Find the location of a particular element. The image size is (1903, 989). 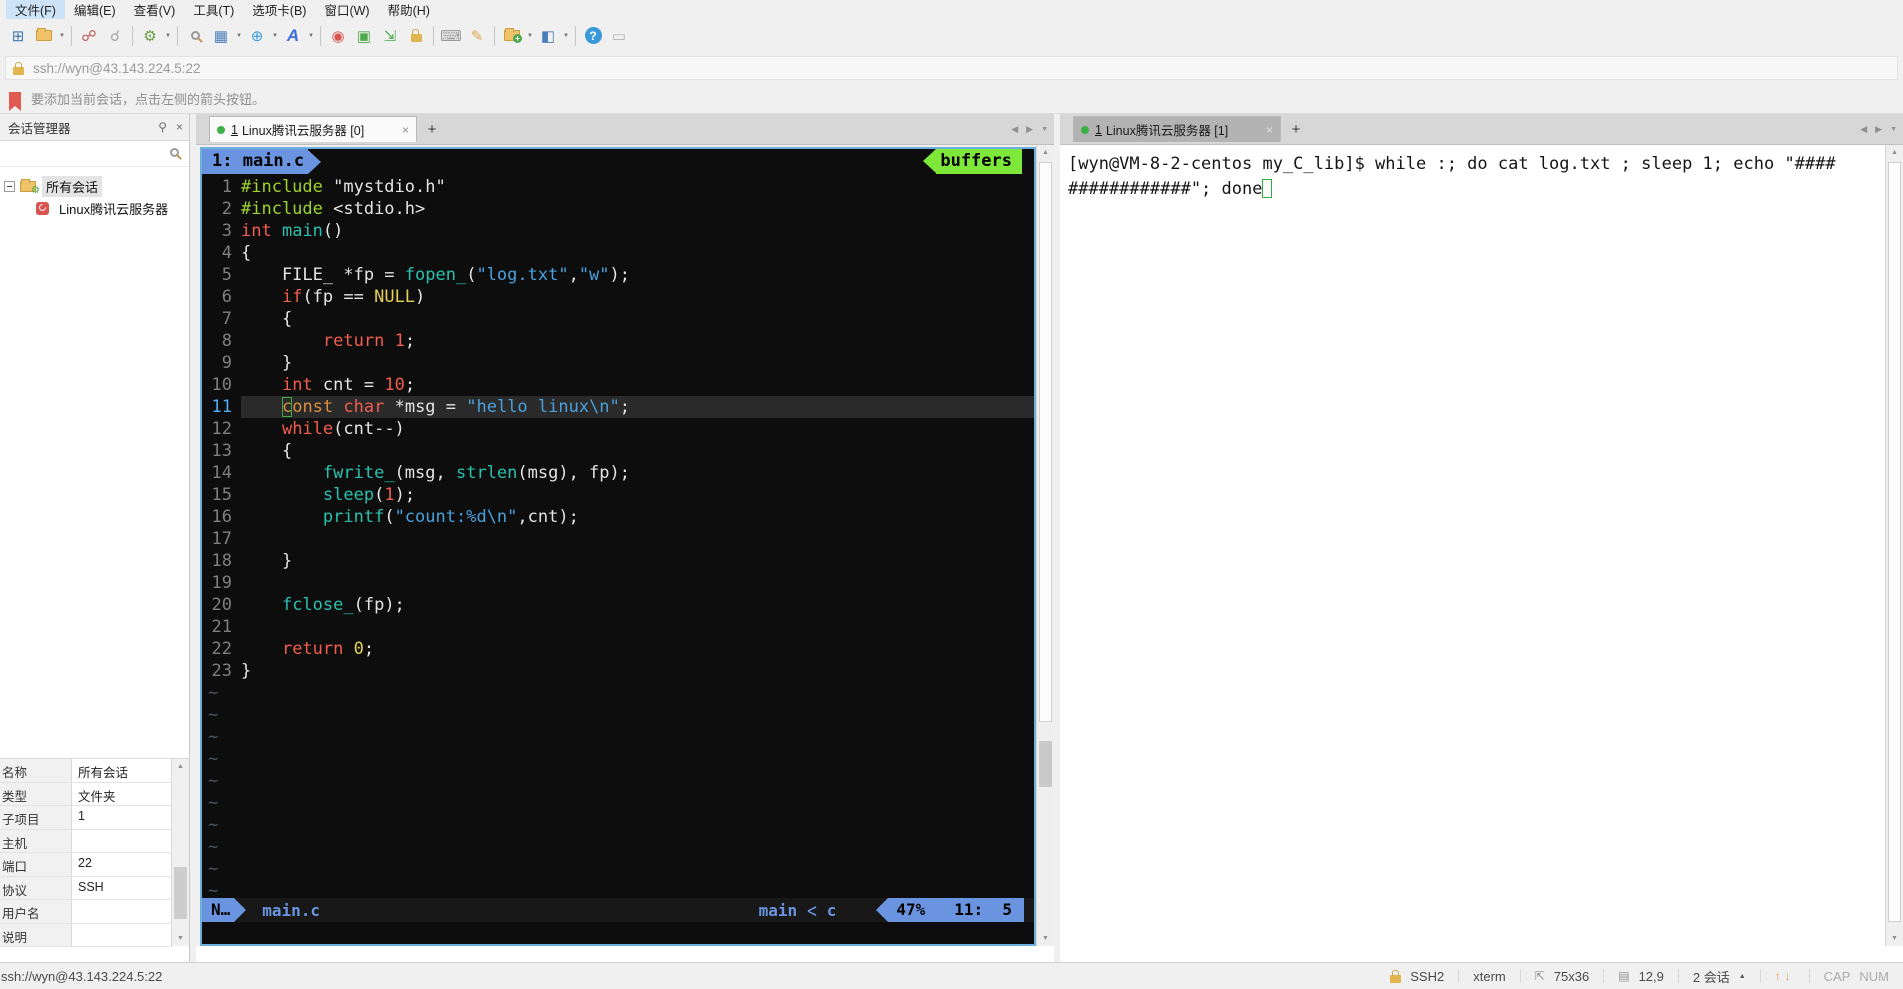

property-value: 文件夹 is located at coordinates (122, 793).